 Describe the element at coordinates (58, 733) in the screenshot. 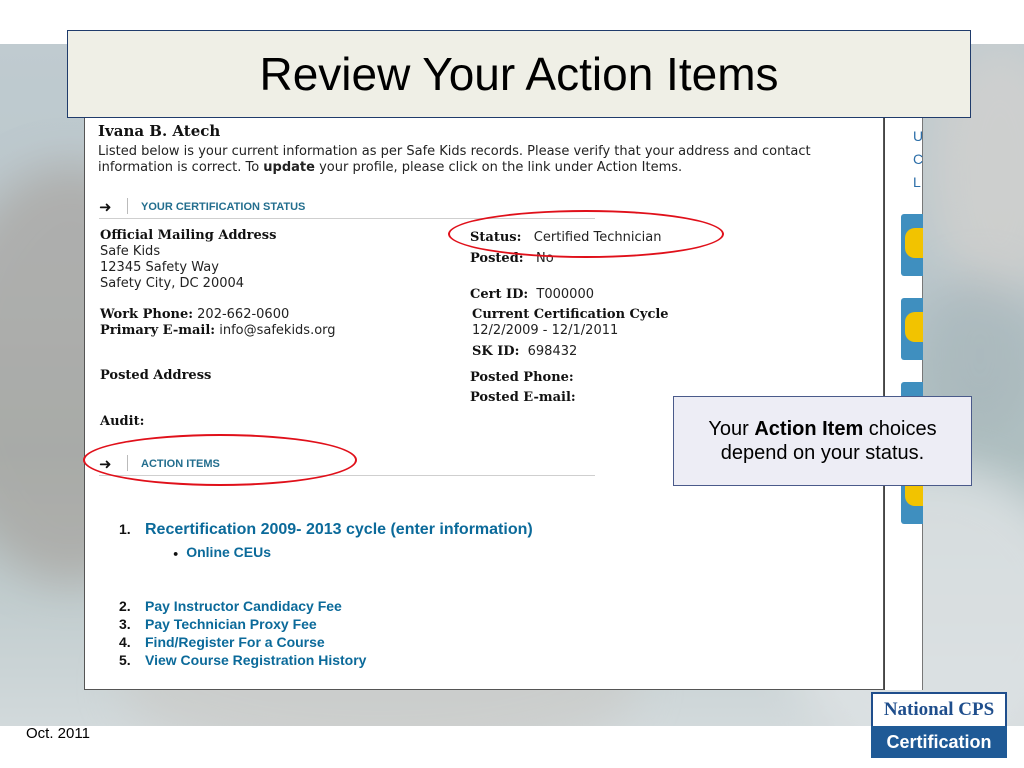

I see `footer-date: Oct. 2011` at that location.